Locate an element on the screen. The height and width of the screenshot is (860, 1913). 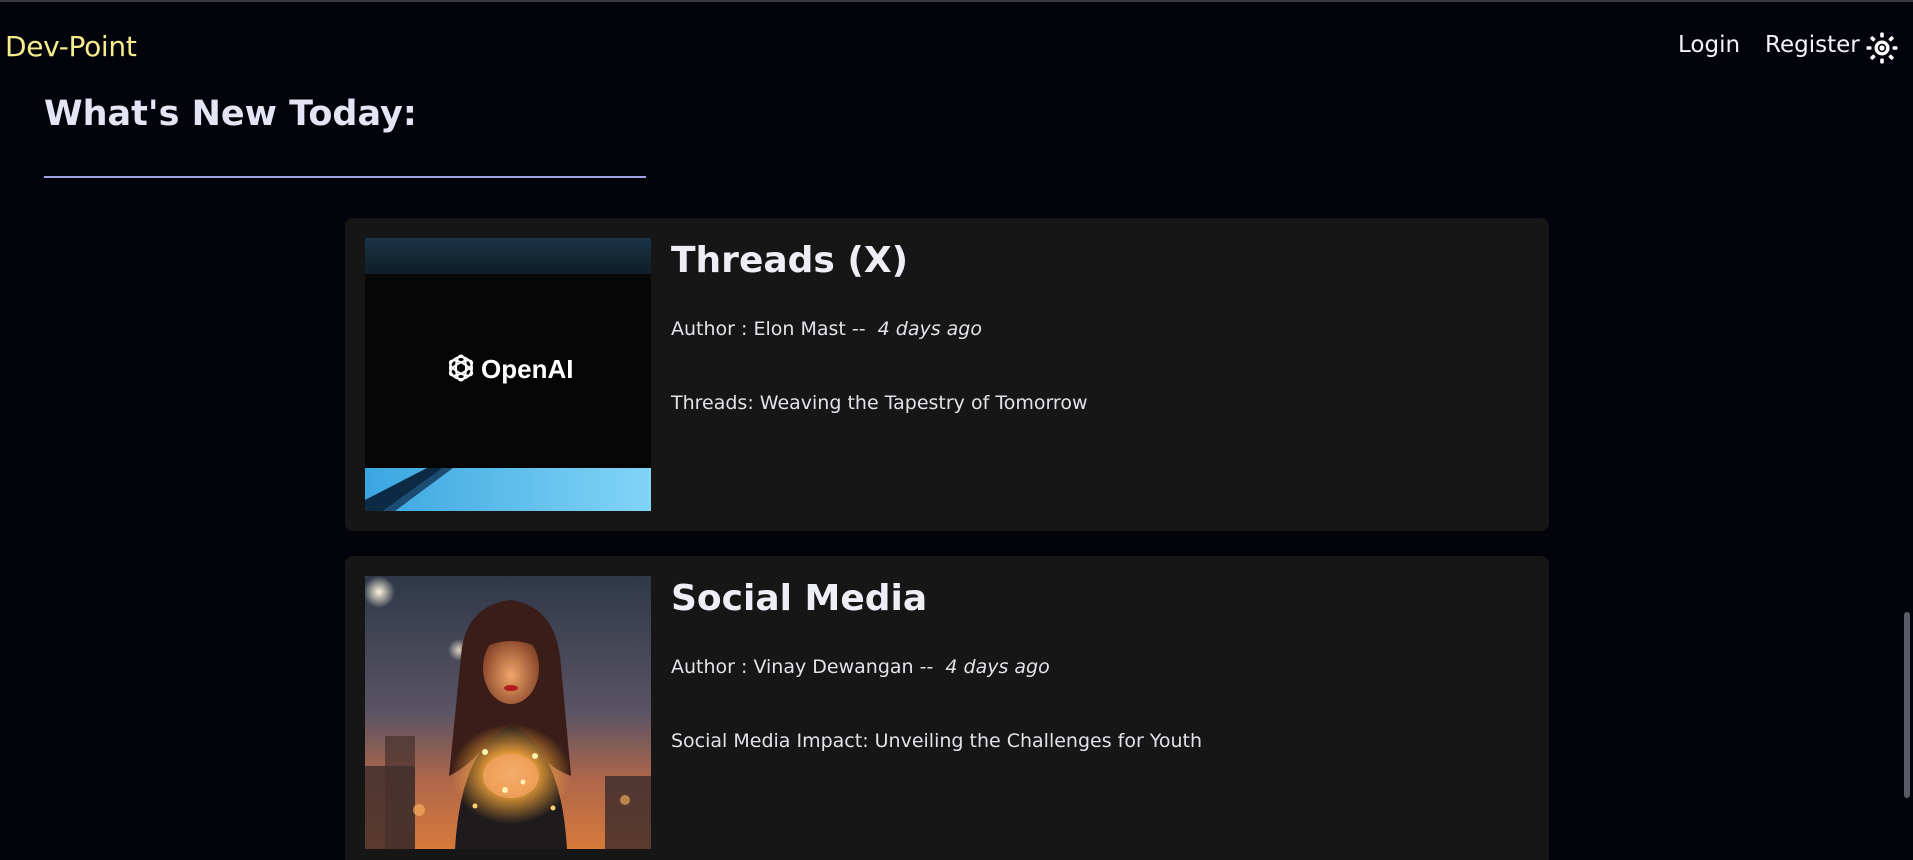
section-title: What's New Today: is located at coordinates (230, 114).